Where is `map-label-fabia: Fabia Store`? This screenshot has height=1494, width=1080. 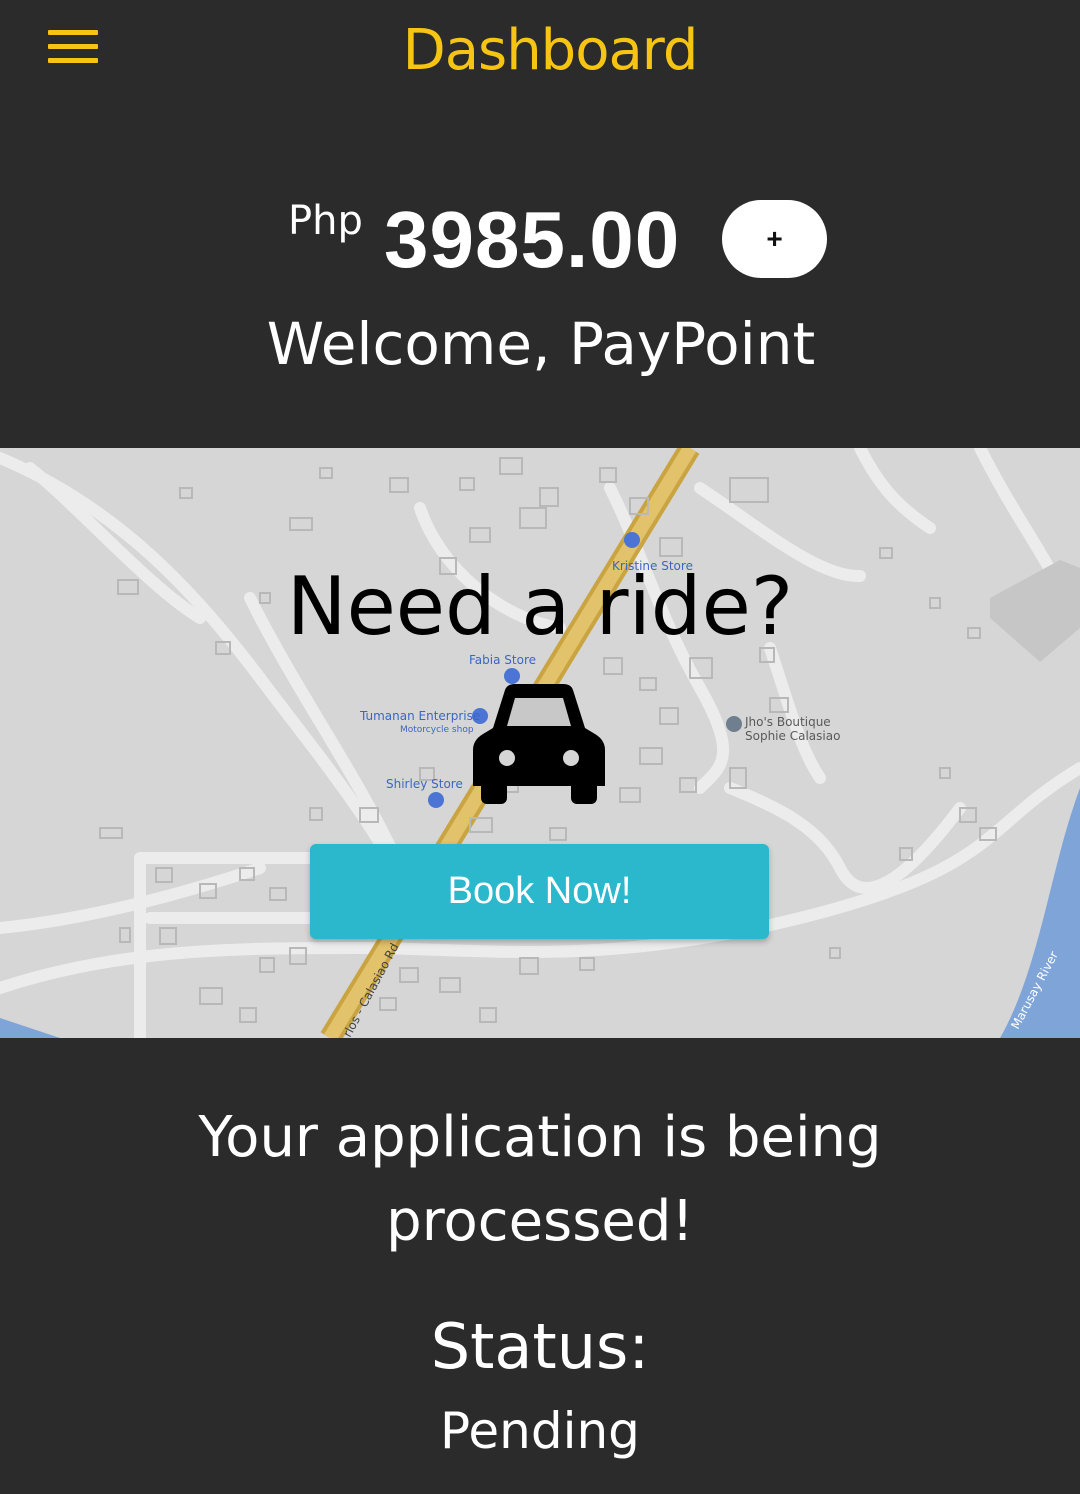 map-label-fabia: Fabia Store is located at coordinates (502, 660).